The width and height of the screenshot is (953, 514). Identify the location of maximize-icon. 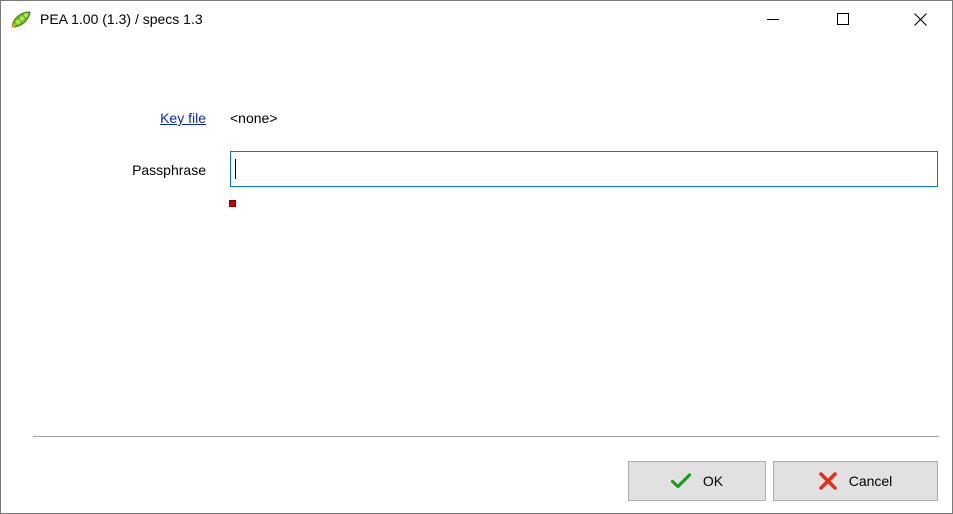
(843, 19).